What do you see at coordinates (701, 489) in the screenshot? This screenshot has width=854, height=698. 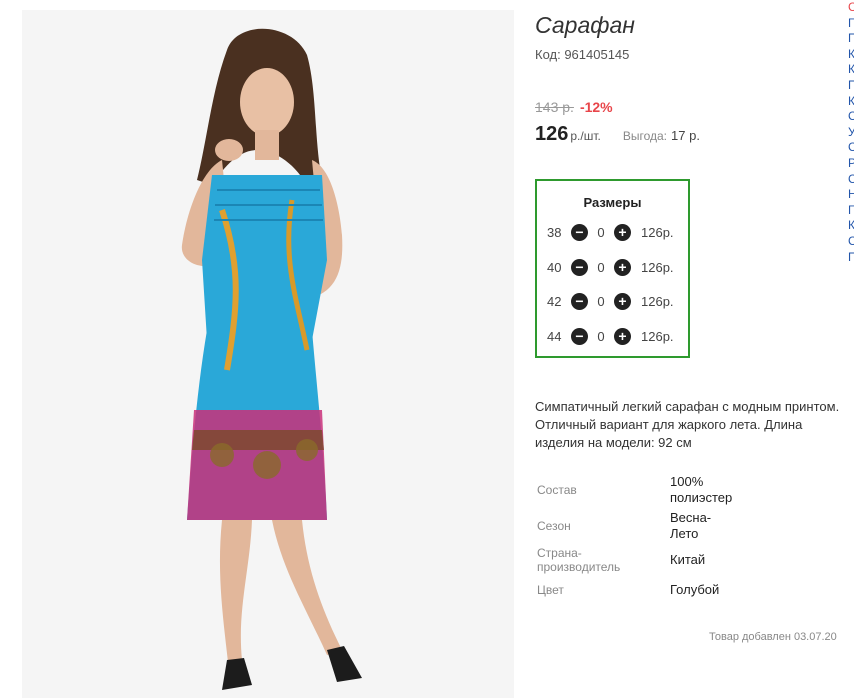 I see `property-value: 100% полиэстер` at bounding box center [701, 489].